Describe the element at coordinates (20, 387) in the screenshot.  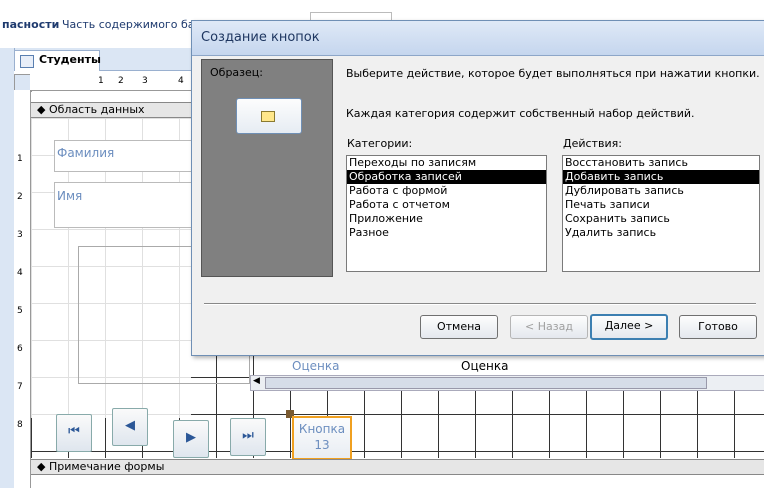
I see `ruler-mark: 7` at that location.